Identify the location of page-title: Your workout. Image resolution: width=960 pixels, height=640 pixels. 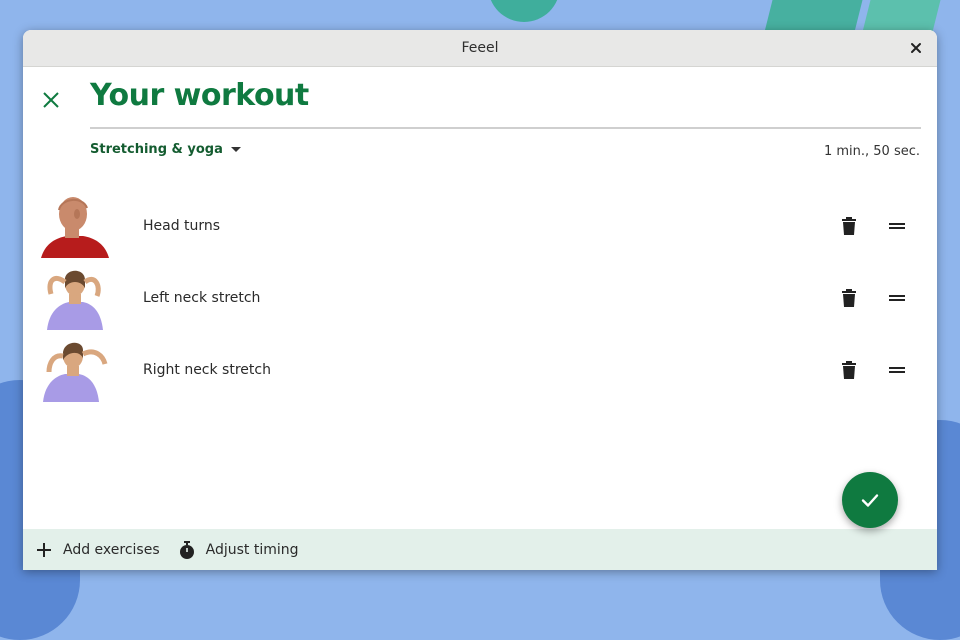
(199, 95).